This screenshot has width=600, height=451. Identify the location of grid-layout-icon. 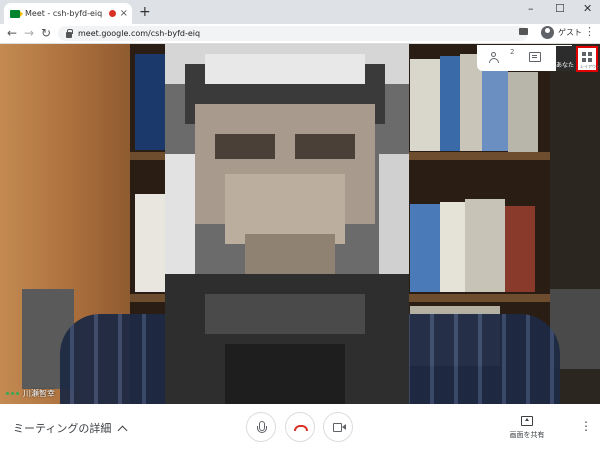
(587, 57).